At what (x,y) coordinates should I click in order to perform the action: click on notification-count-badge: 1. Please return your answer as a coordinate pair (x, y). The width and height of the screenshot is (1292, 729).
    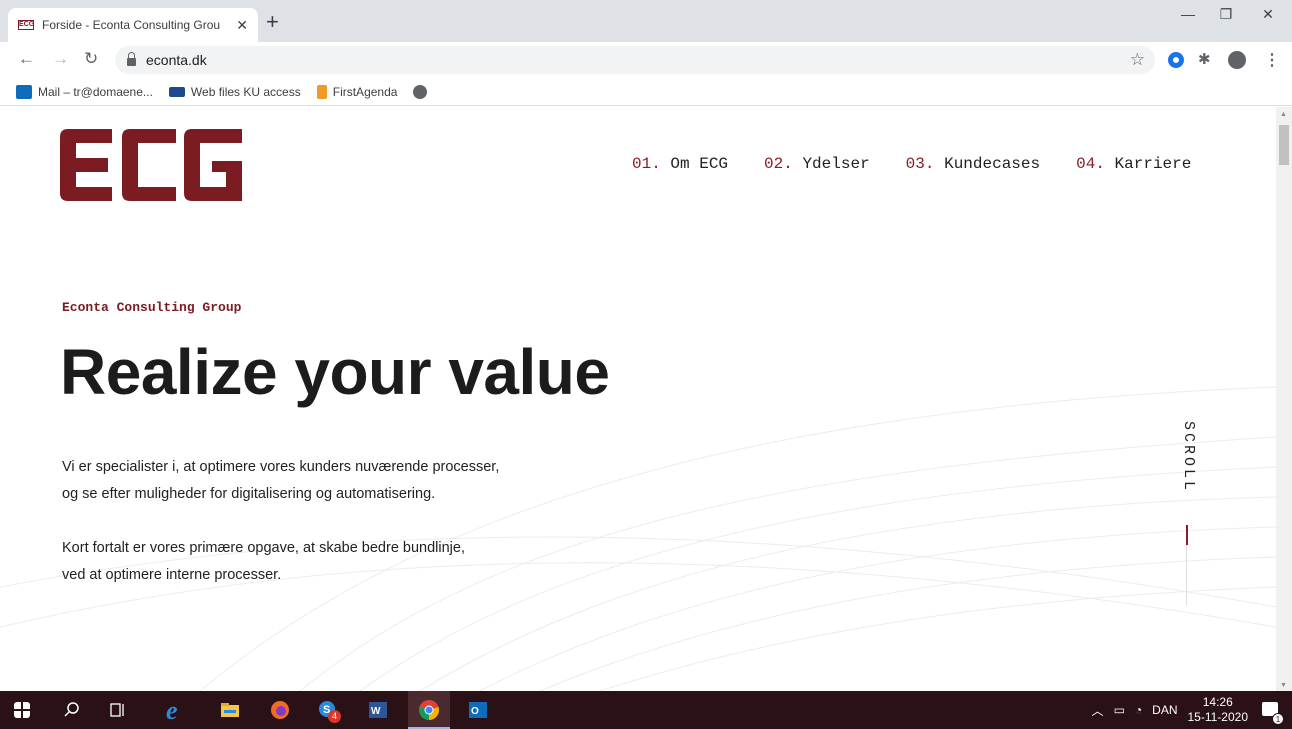
    Looking at the image, I should click on (1278, 719).